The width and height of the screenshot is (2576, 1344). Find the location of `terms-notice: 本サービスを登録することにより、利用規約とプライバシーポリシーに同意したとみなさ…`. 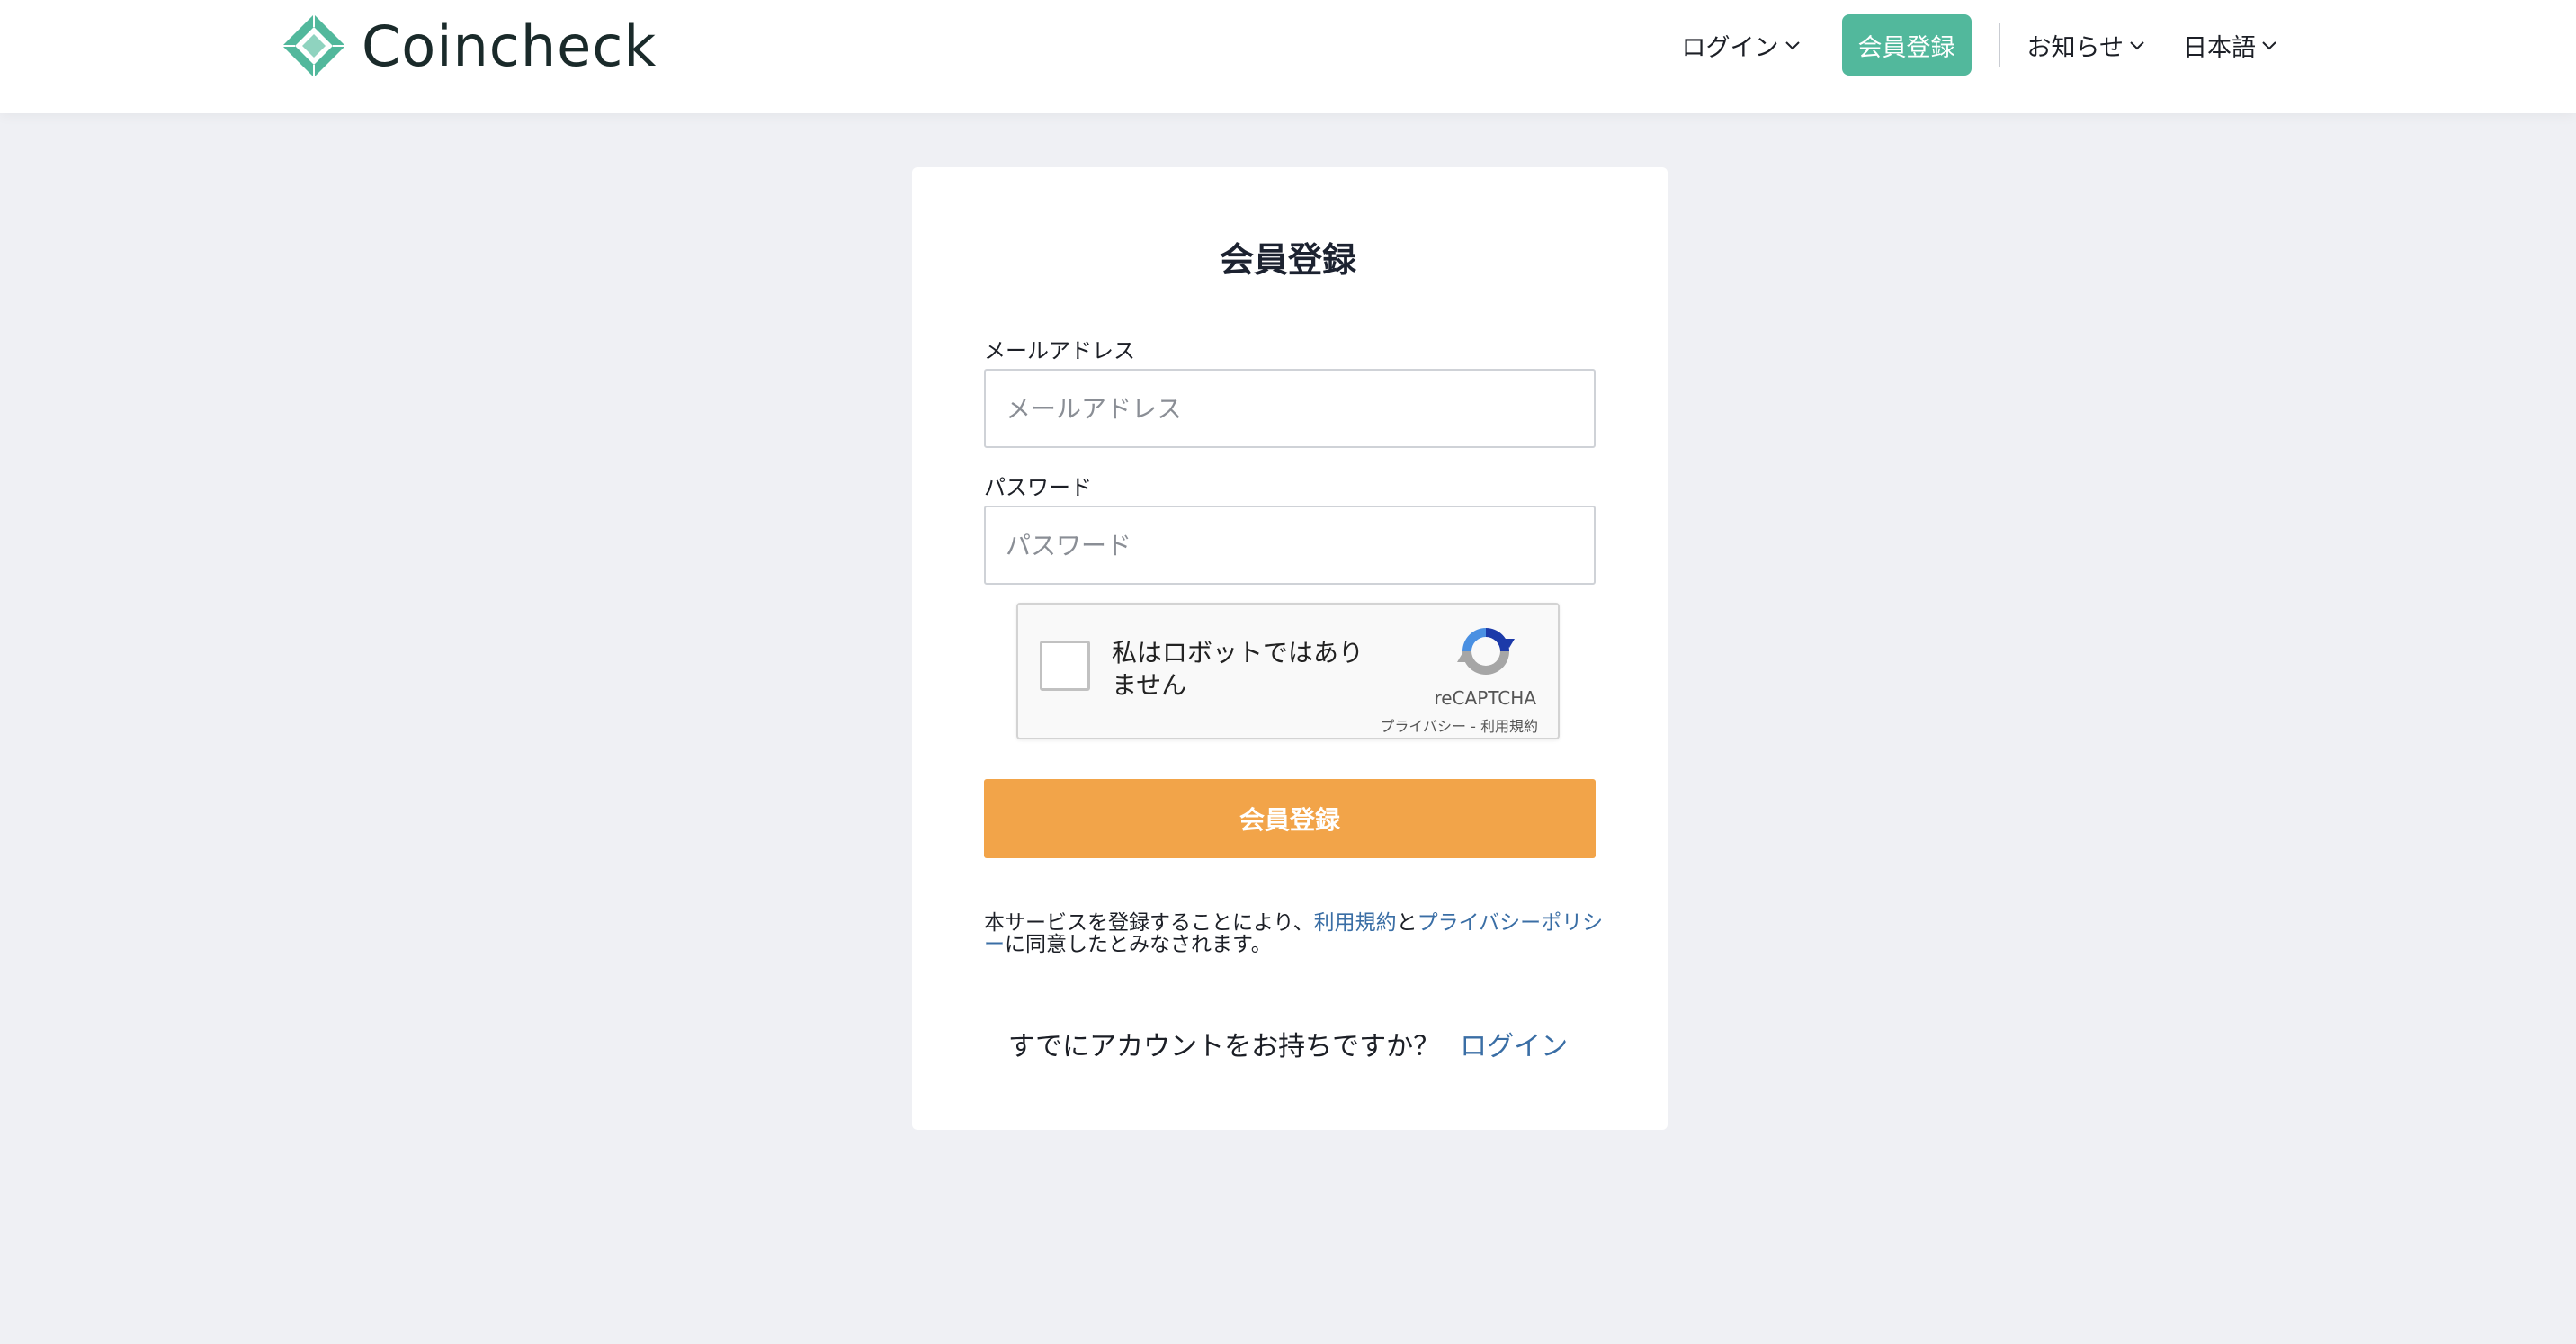

terms-notice: 本サービスを登録することにより、利用規約とプライバシーポリシーに同意したとみなさ… is located at coordinates (1294, 933).